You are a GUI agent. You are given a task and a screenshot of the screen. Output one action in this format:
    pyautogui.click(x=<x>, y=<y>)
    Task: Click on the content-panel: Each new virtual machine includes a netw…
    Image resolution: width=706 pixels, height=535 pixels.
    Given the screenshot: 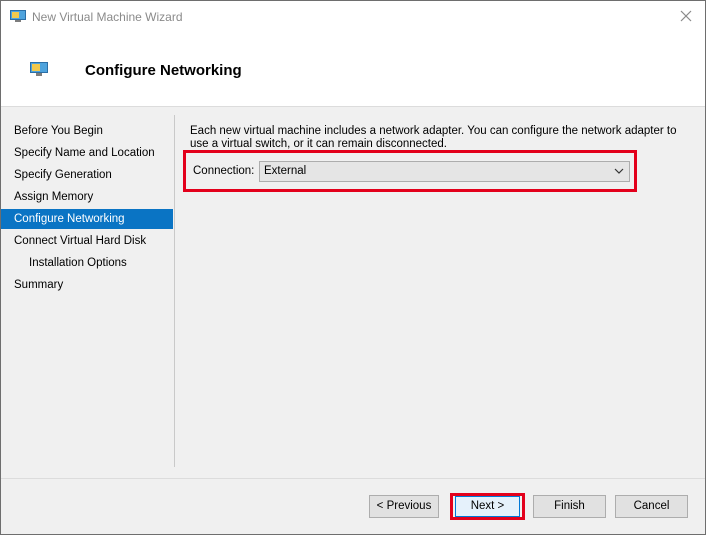 What is the action you would take?
    pyautogui.click(x=436, y=158)
    